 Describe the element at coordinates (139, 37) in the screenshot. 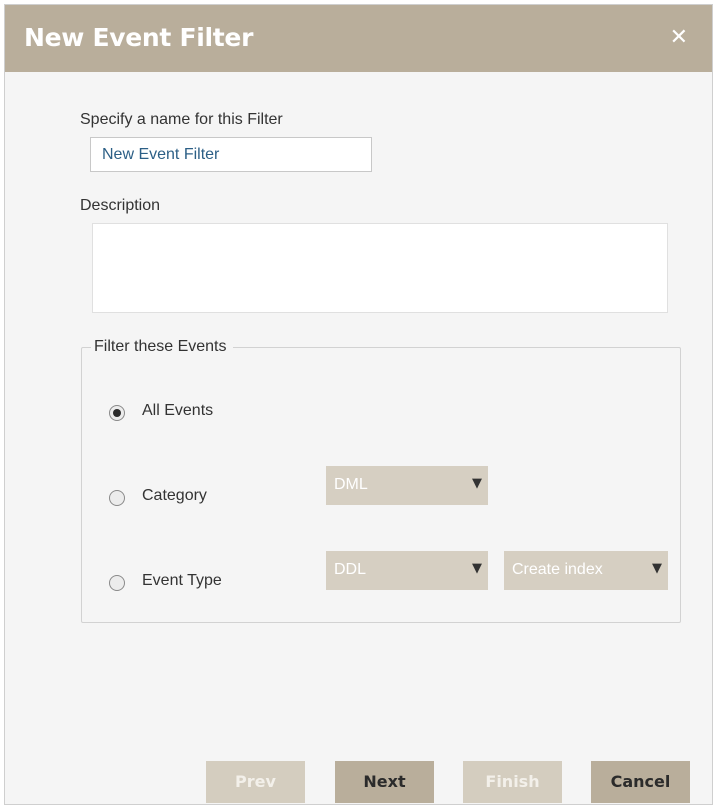

I see `dialog-title: New Event Filter` at that location.